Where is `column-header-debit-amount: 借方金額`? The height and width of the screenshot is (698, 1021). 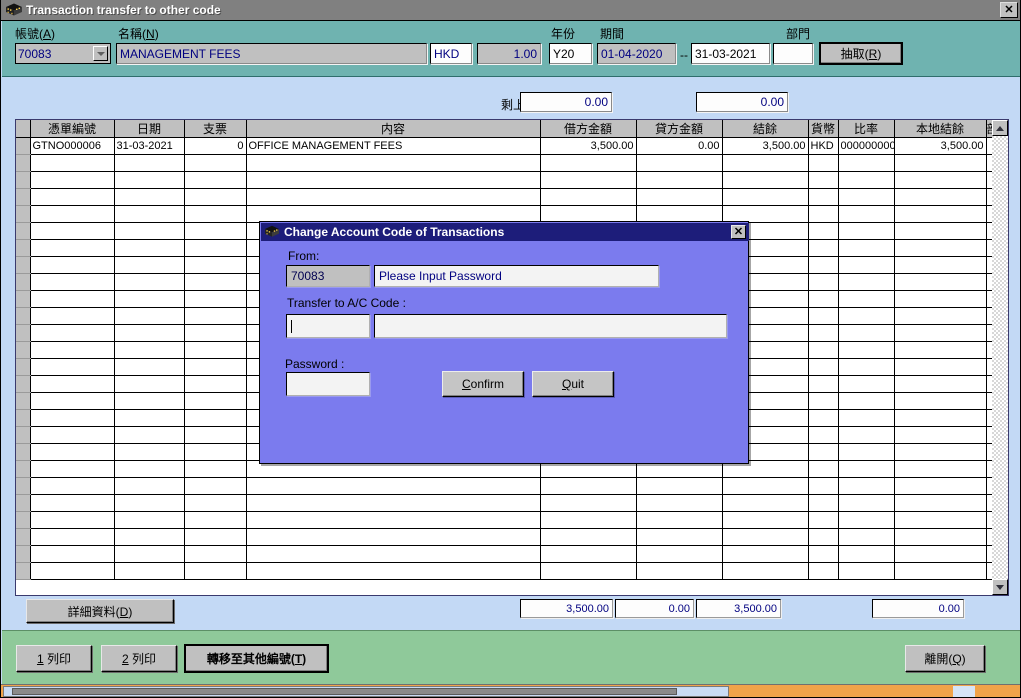 column-header-debit-amount: 借方金額 is located at coordinates (588, 129).